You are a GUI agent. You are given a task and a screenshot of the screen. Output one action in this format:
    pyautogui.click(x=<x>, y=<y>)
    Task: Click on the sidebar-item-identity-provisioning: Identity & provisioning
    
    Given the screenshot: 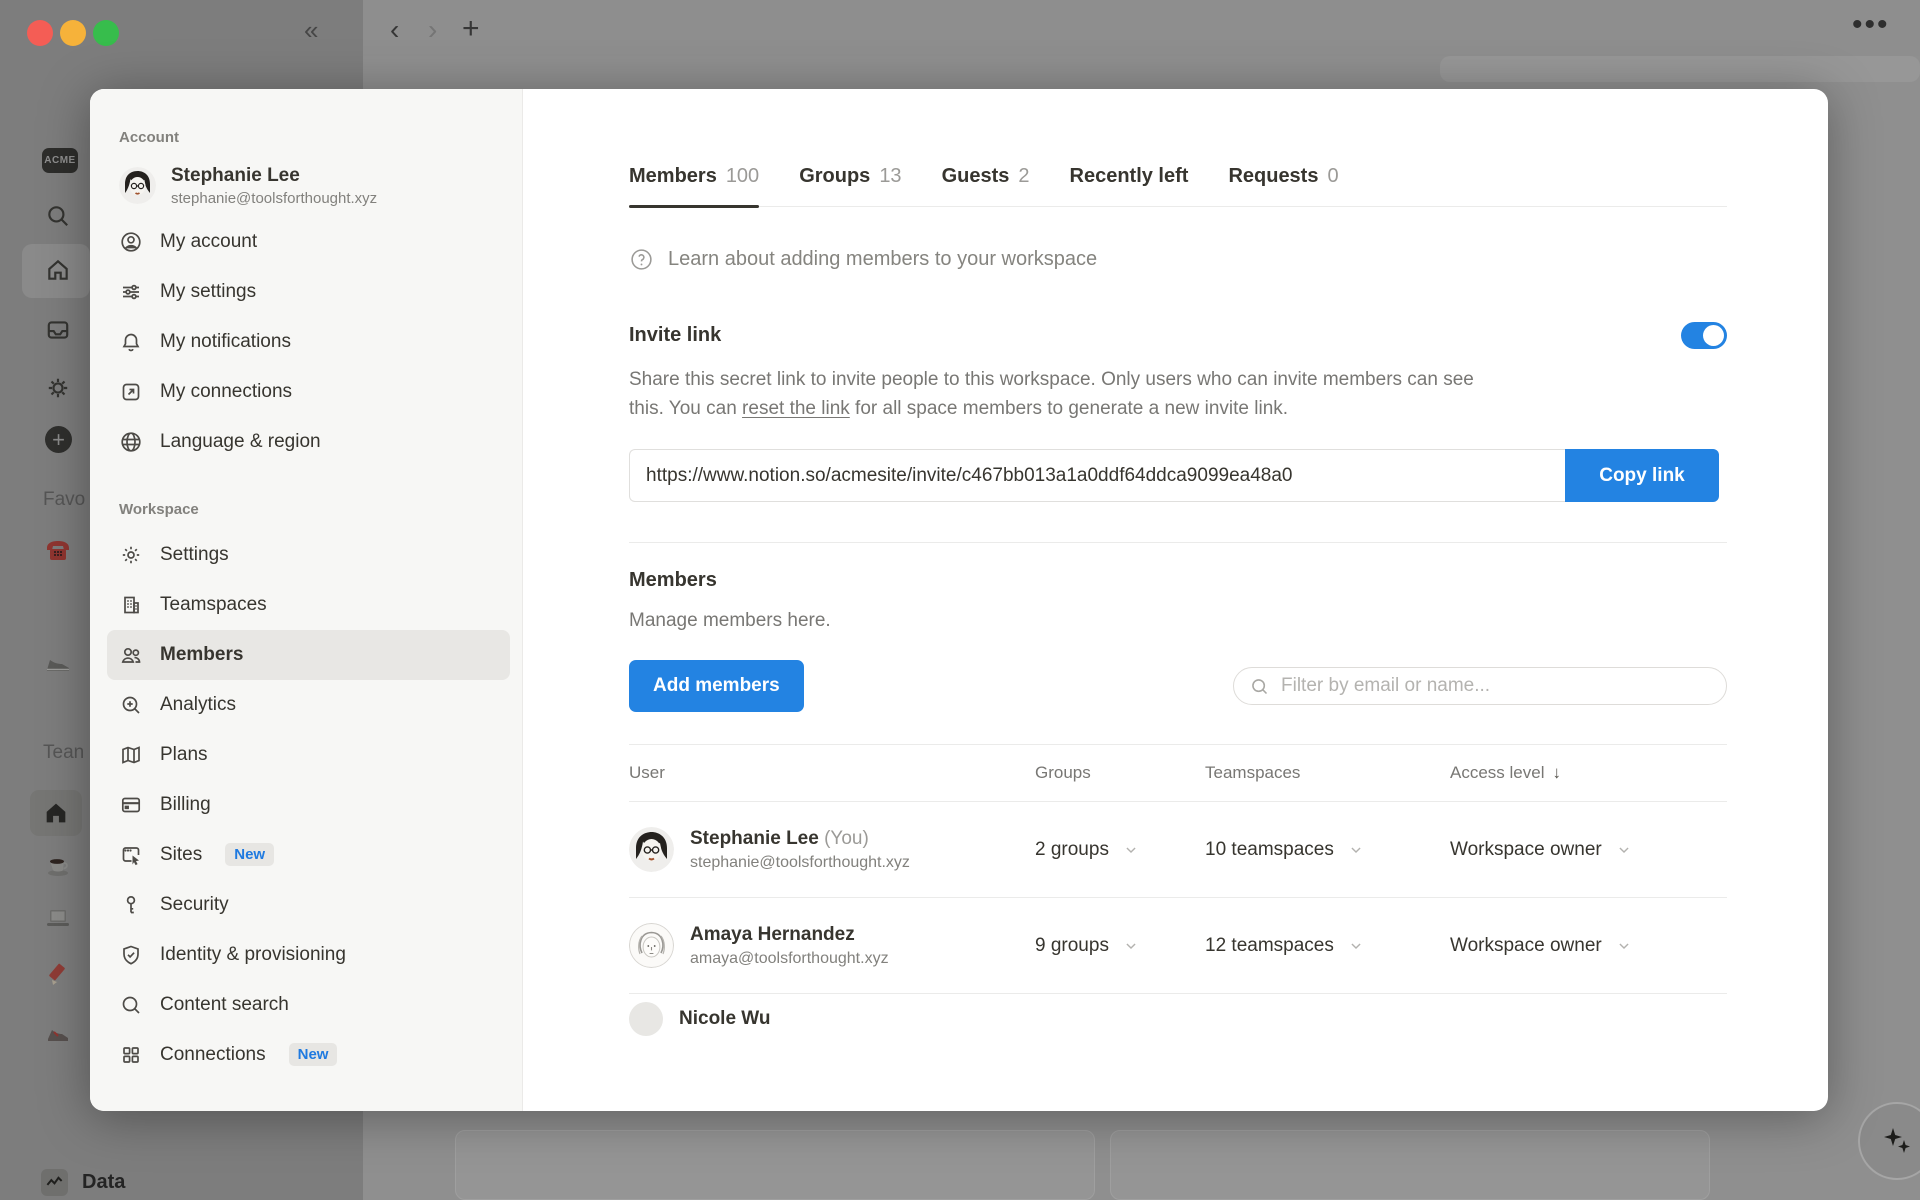 What is the action you would take?
    pyautogui.click(x=308, y=955)
    